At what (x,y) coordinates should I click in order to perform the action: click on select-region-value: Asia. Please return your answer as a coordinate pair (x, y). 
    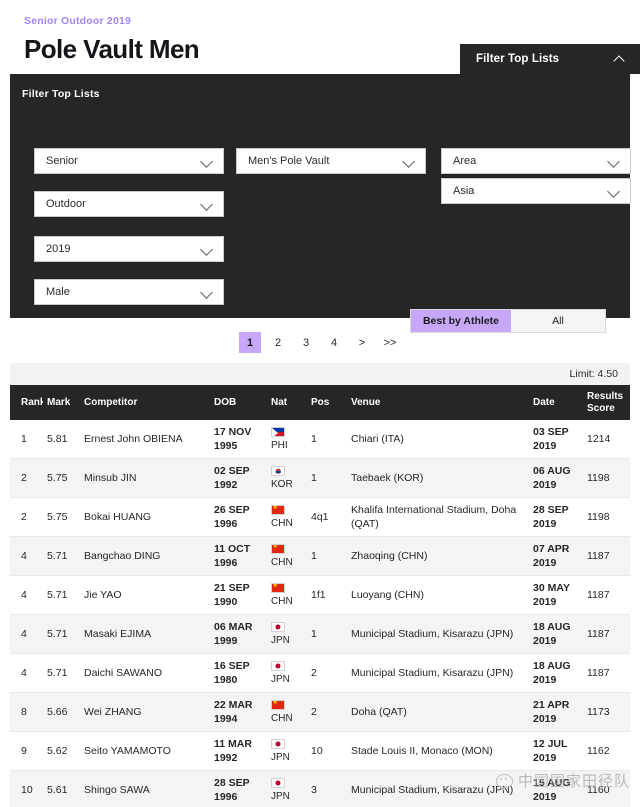
    Looking at the image, I should click on (464, 191).